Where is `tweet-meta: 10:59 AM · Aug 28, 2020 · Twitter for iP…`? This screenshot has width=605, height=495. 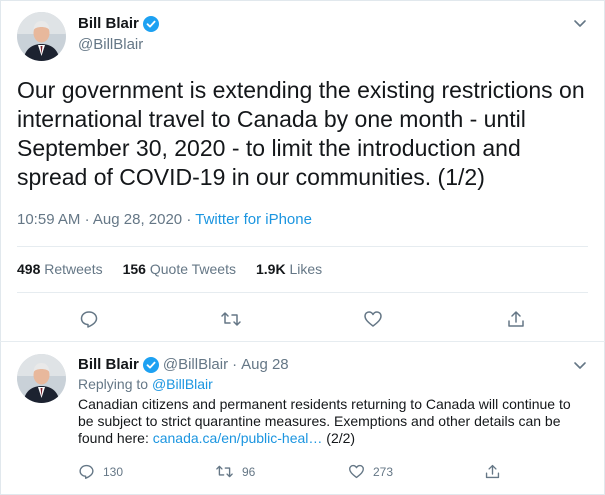
tweet-meta: 10:59 AM · Aug 28, 2020 · Twitter for iP… is located at coordinates (164, 219).